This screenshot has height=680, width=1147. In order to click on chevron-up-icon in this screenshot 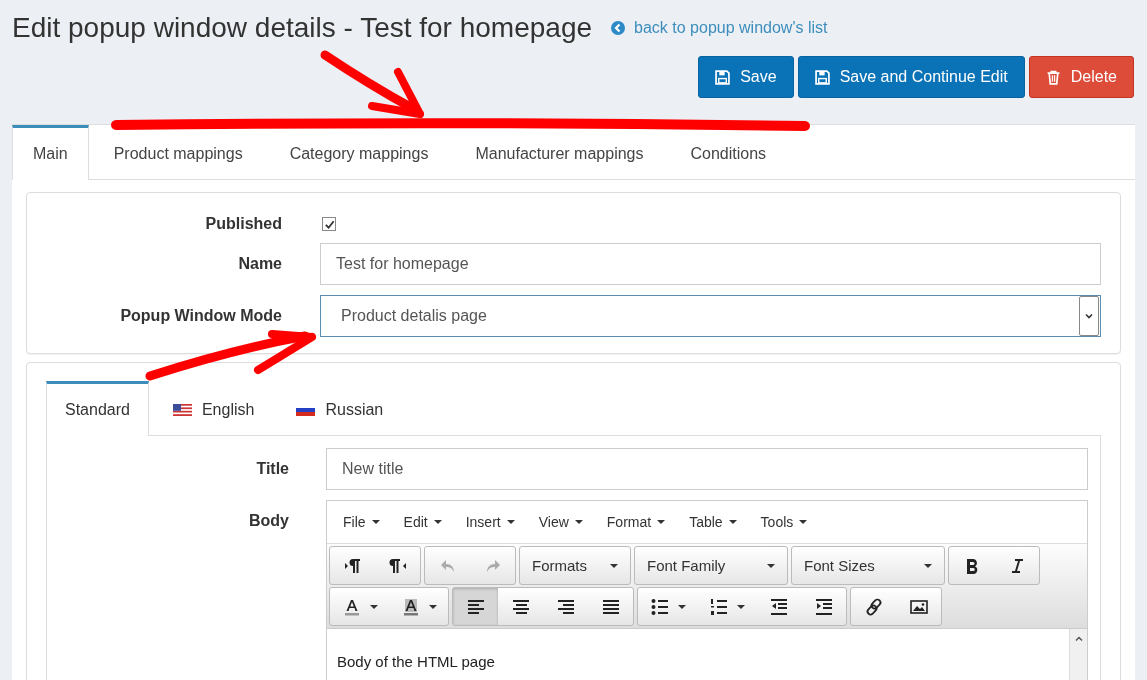, I will do `click(1078, 639)`.